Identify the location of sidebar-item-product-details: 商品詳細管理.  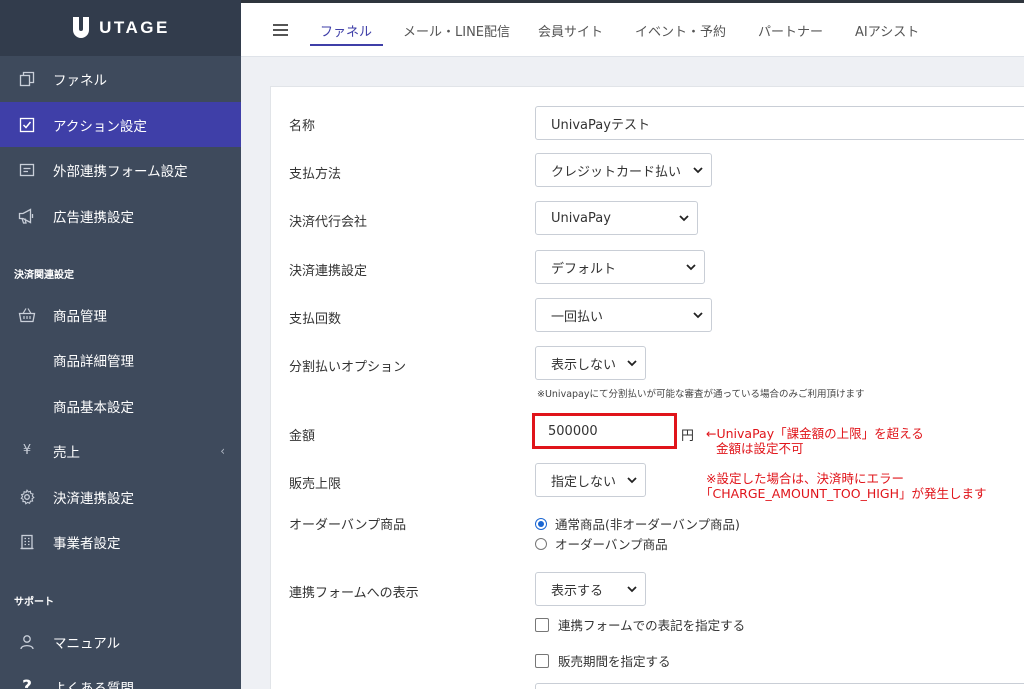
(120, 359).